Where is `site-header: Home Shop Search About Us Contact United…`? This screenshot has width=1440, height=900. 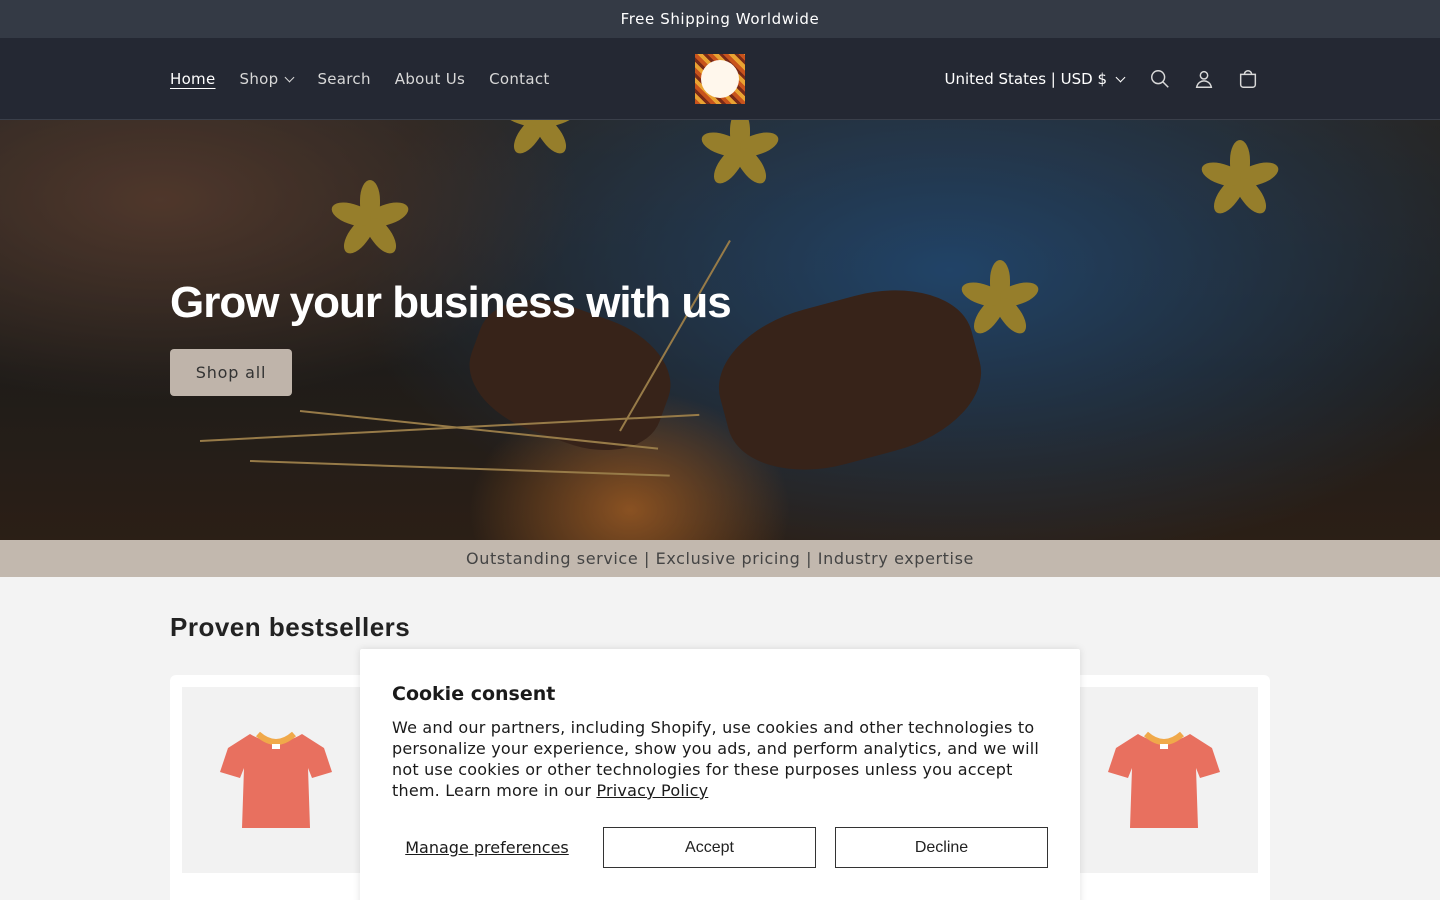 site-header: Home Shop Search About Us Contact United… is located at coordinates (720, 79).